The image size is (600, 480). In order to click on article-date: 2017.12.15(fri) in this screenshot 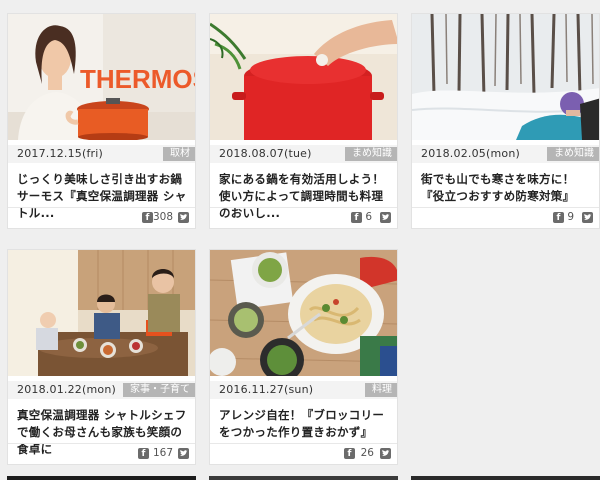, I will do `click(60, 153)`.